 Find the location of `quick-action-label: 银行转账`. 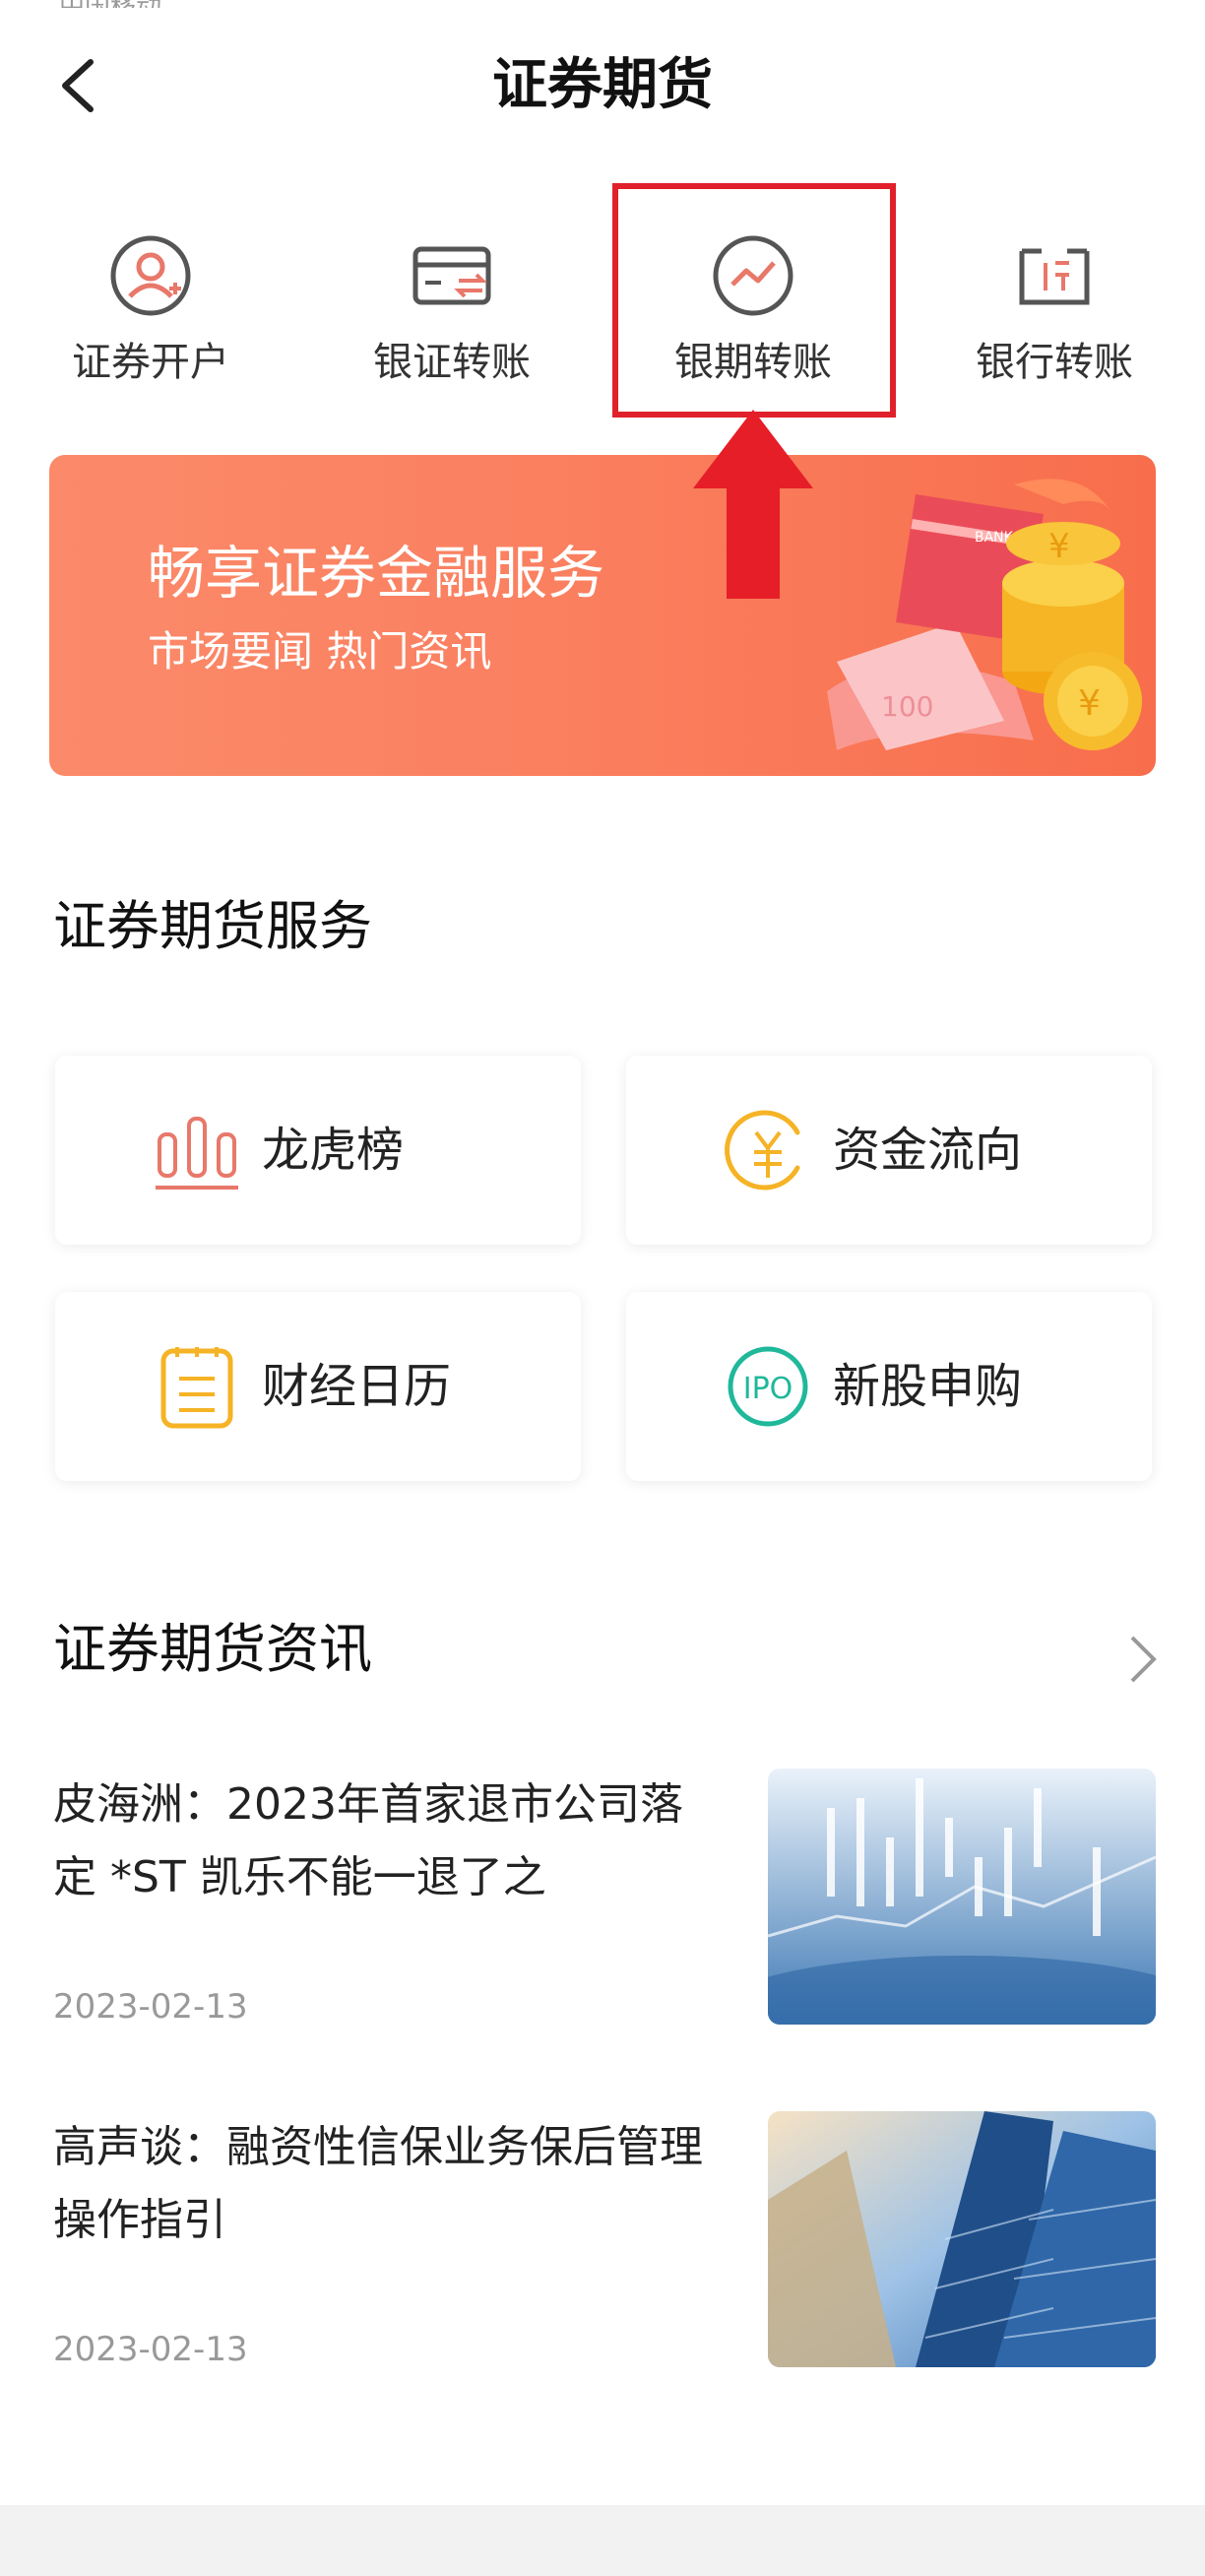

quick-action-label: 银行转账 is located at coordinates (1054, 362).